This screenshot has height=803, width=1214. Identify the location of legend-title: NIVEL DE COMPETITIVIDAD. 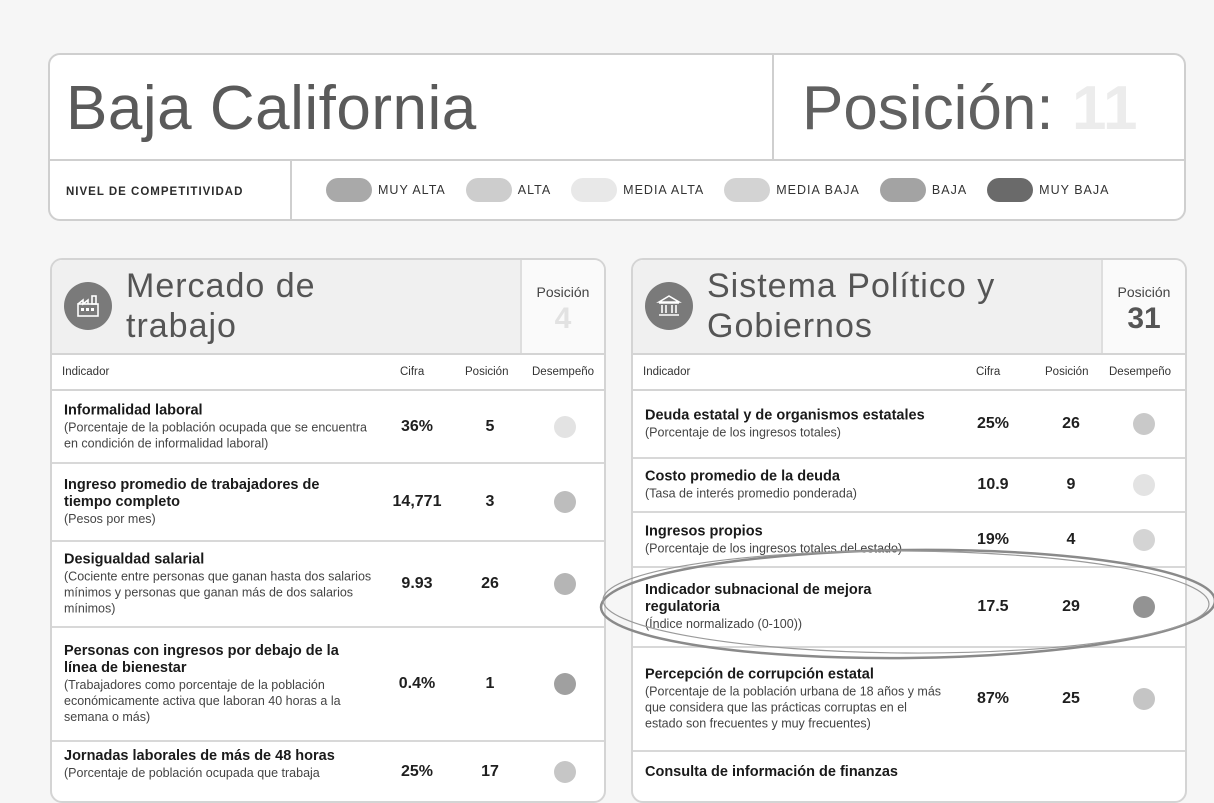
(155, 192).